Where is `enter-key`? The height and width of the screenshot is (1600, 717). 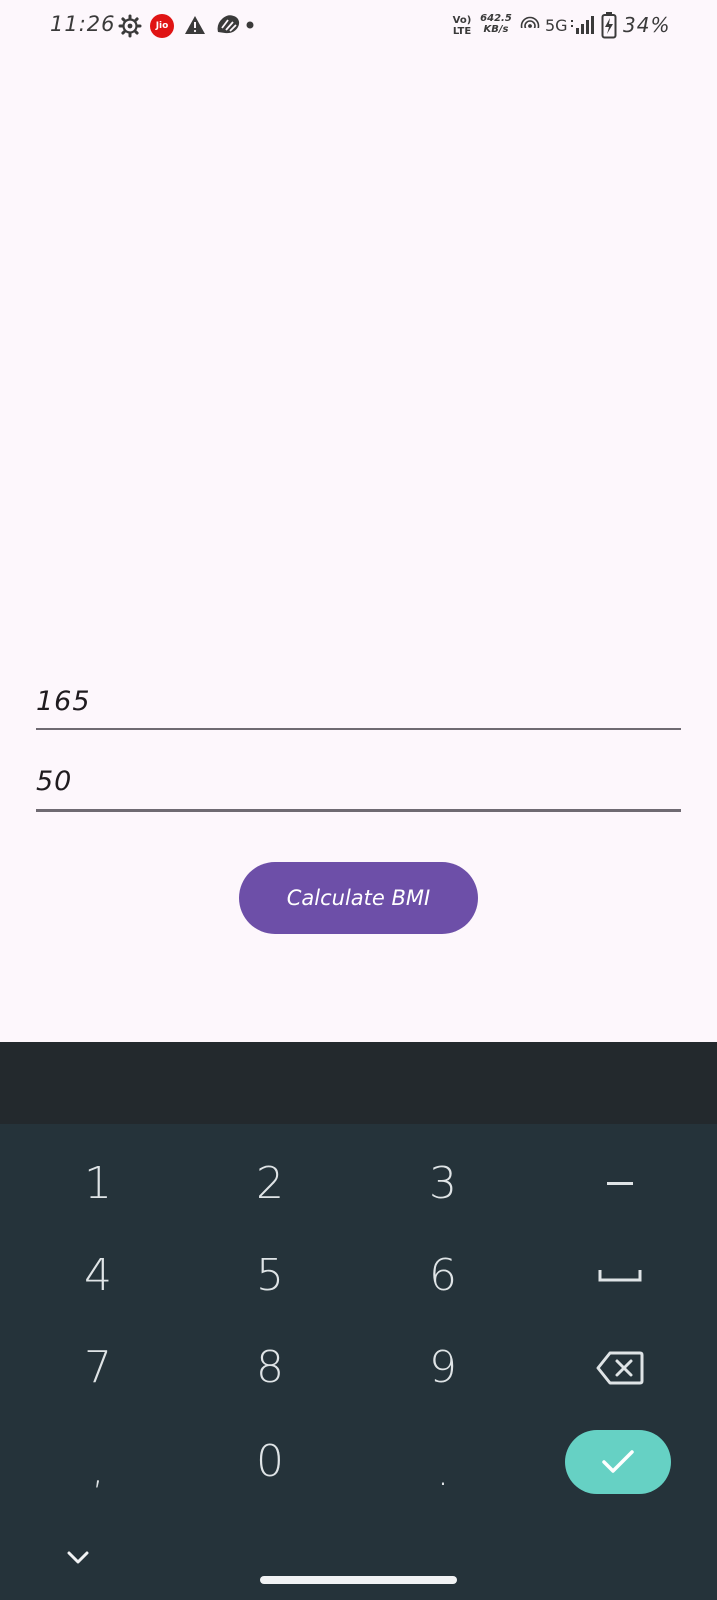 enter-key is located at coordinates (618, 1462).